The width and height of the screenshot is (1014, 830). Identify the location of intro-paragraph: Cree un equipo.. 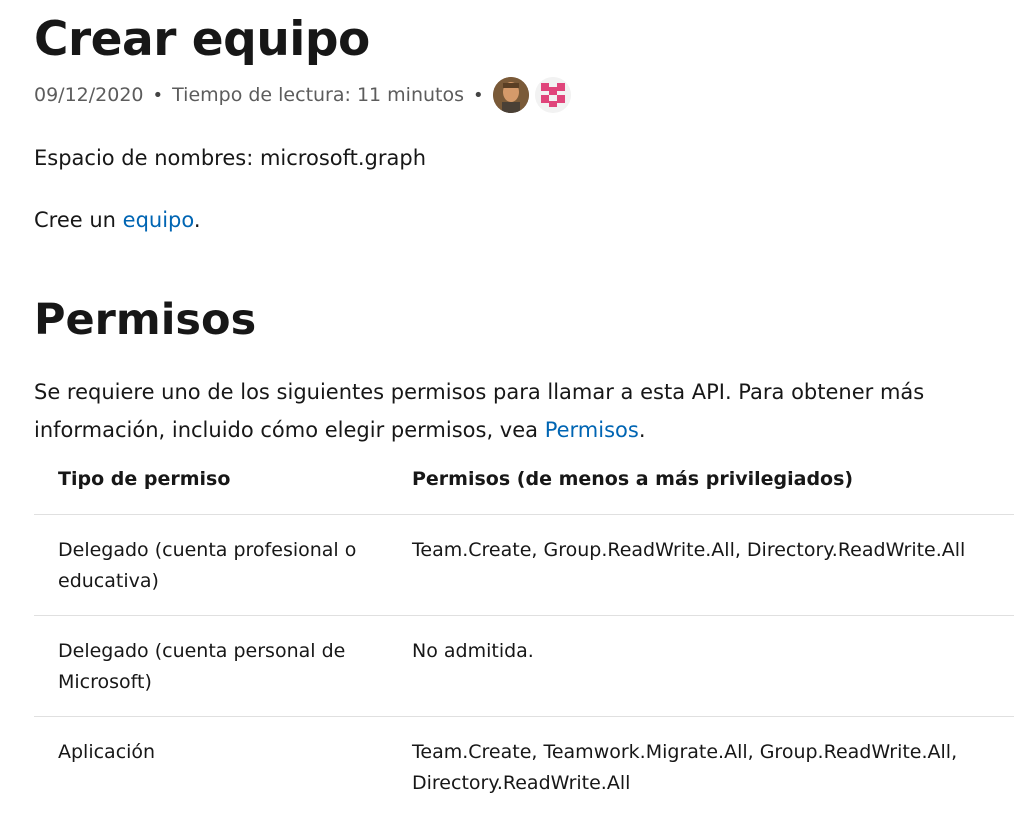
(117, 220).